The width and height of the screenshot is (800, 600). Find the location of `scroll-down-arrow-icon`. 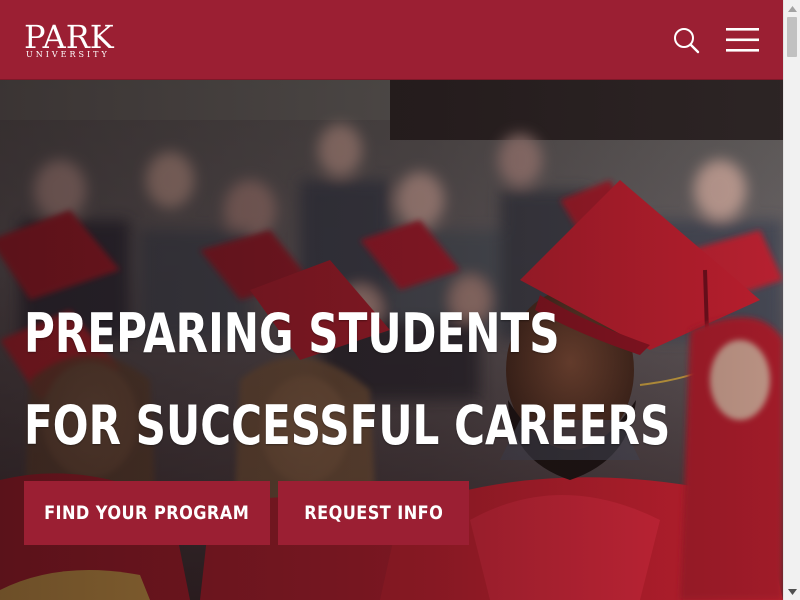

scroll-down-arrow-icon is located at coordinates (792, 591).